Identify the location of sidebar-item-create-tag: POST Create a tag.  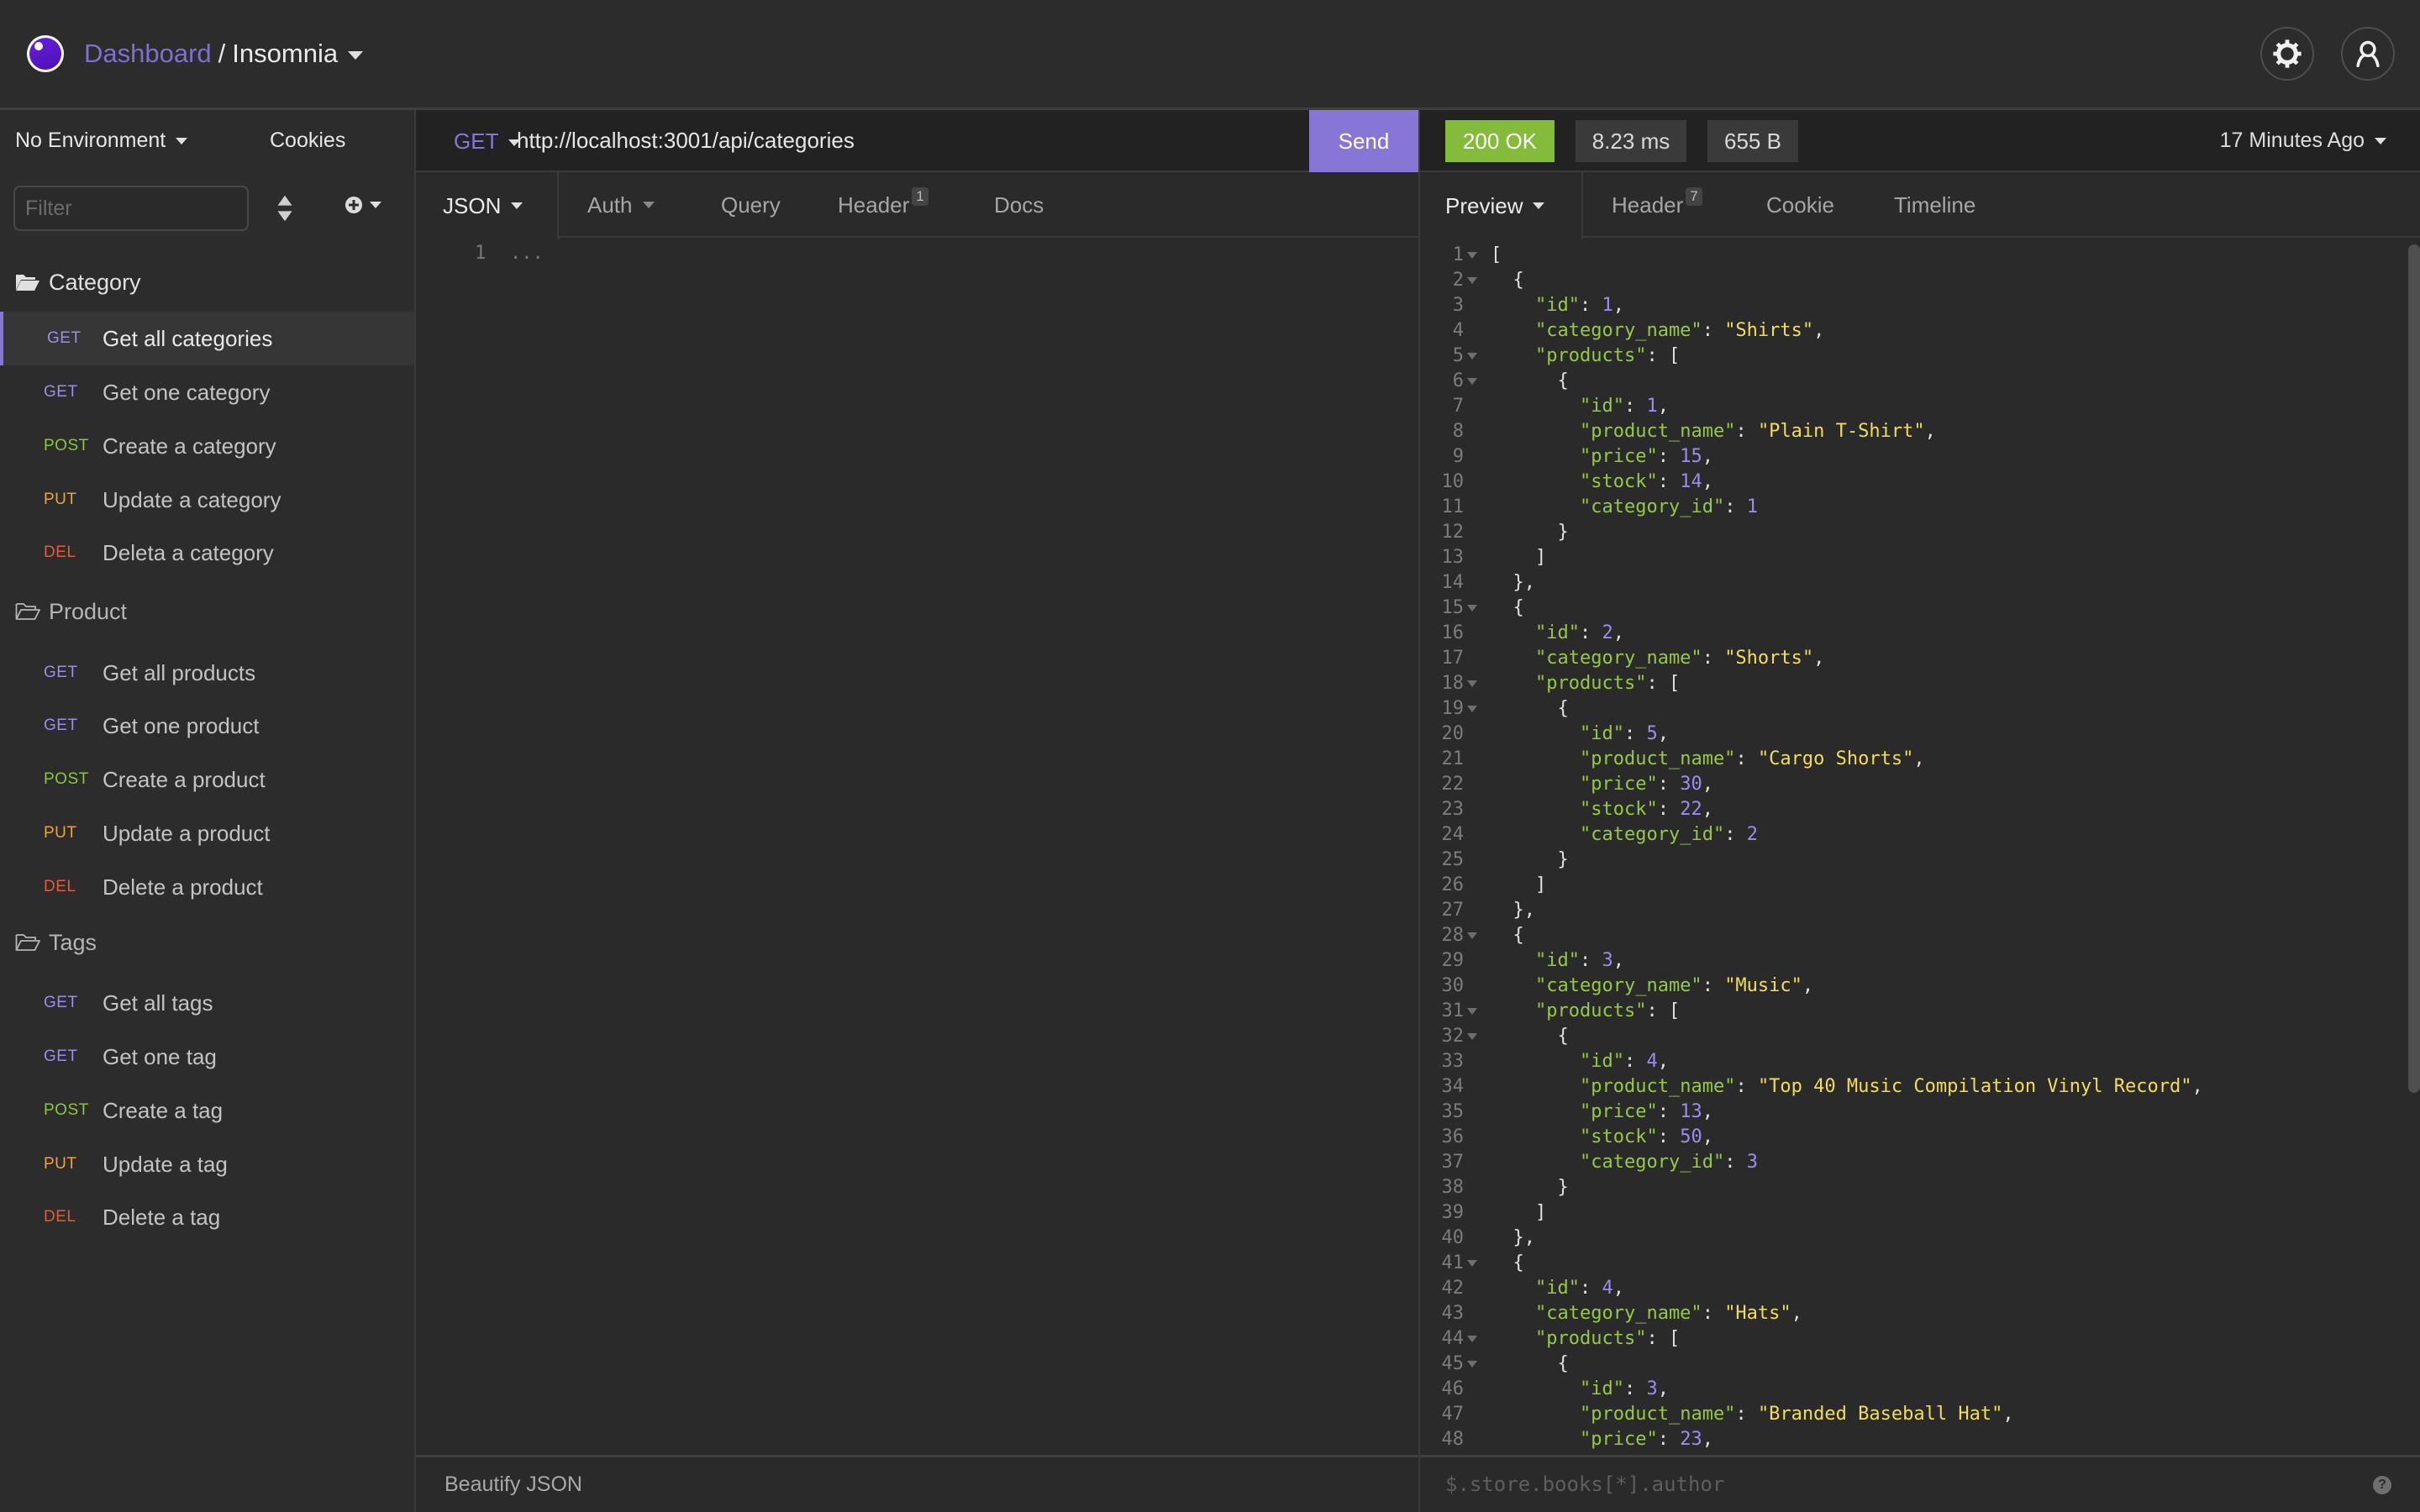
(207, 1110).